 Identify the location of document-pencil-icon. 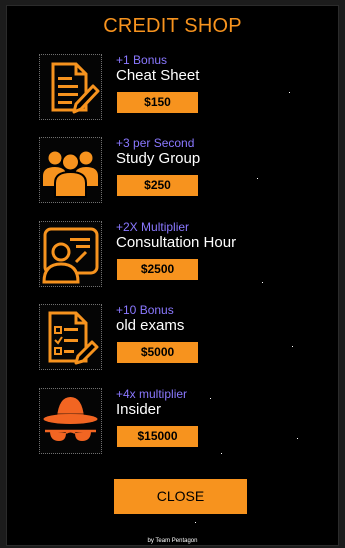
(70, 87).